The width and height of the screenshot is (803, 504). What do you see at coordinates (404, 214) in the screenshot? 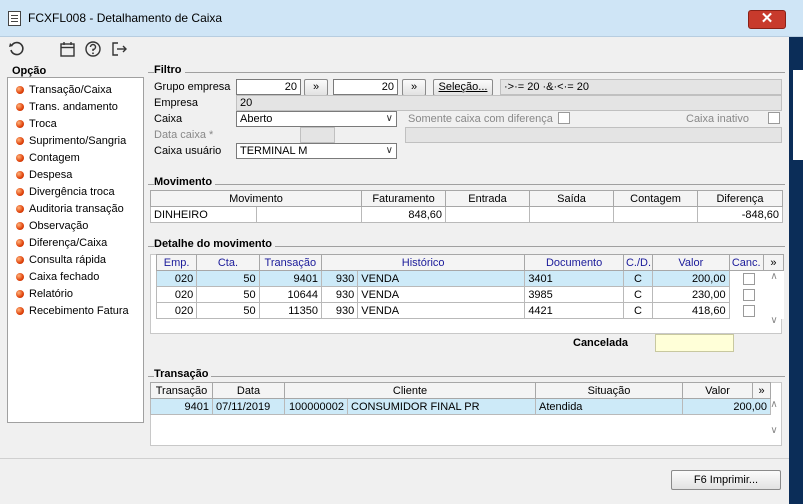
I see `cell-faturamento: 848,60` at bounding box center [404, 214].